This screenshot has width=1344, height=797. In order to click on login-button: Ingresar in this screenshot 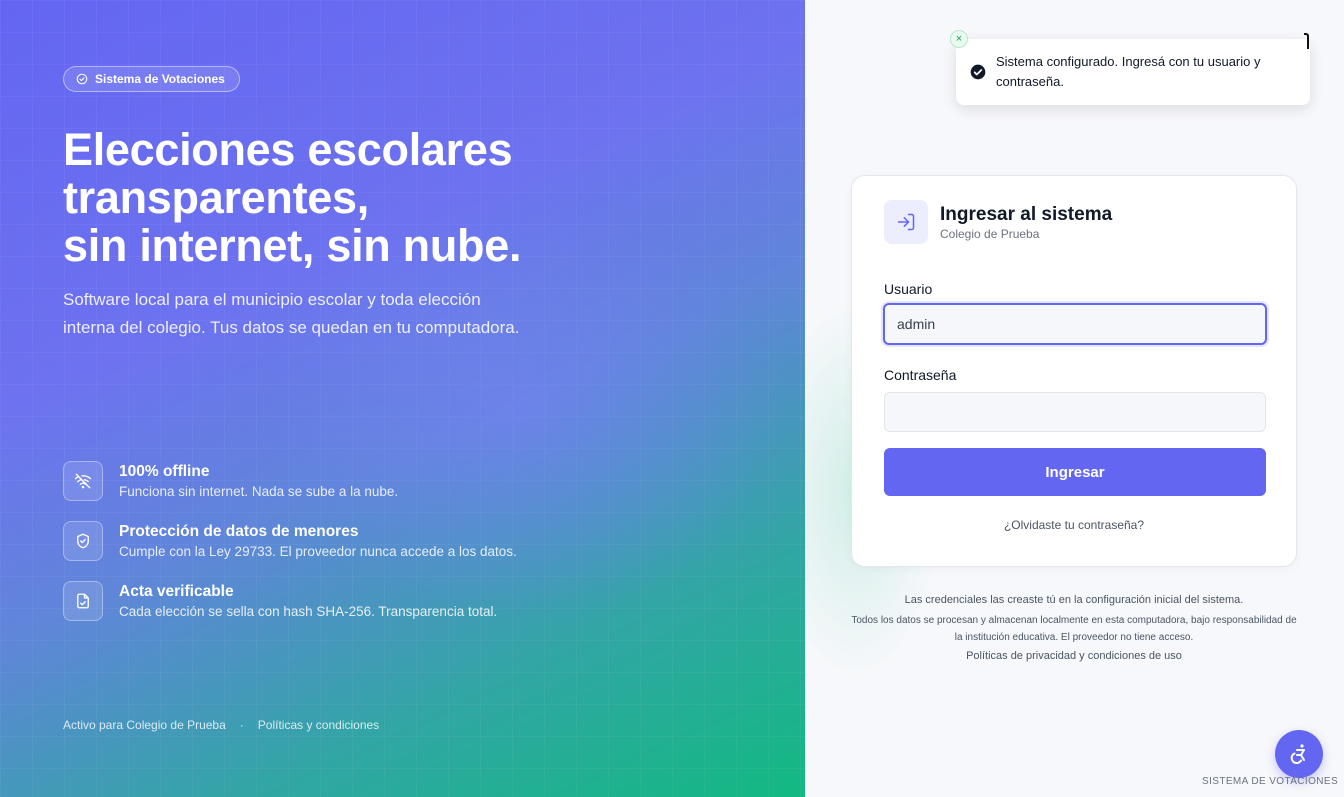, I will do `click(1075, 472)`.